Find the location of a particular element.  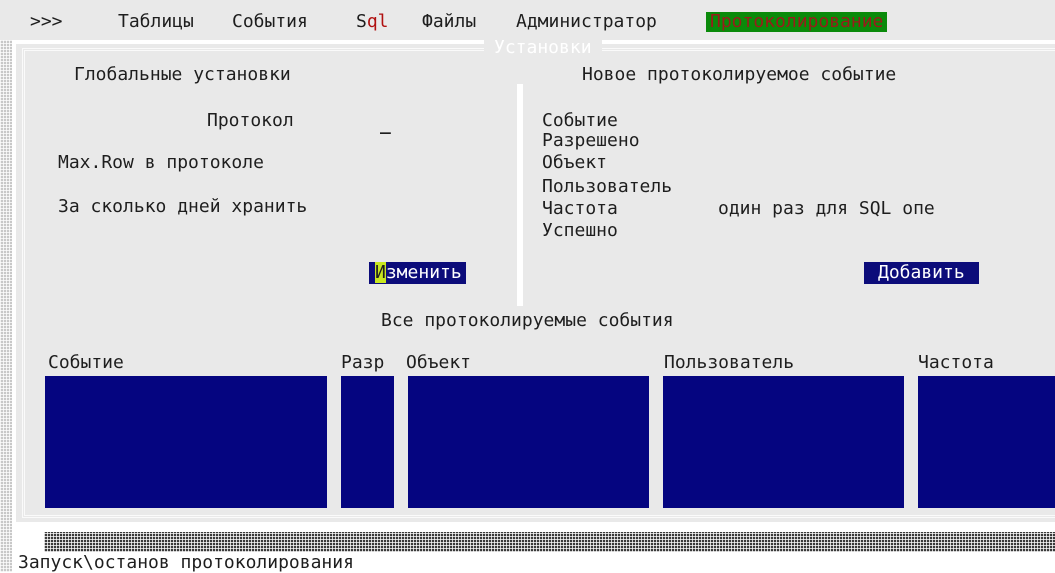

change-button: Изменить is located at coordinates (417, 273).